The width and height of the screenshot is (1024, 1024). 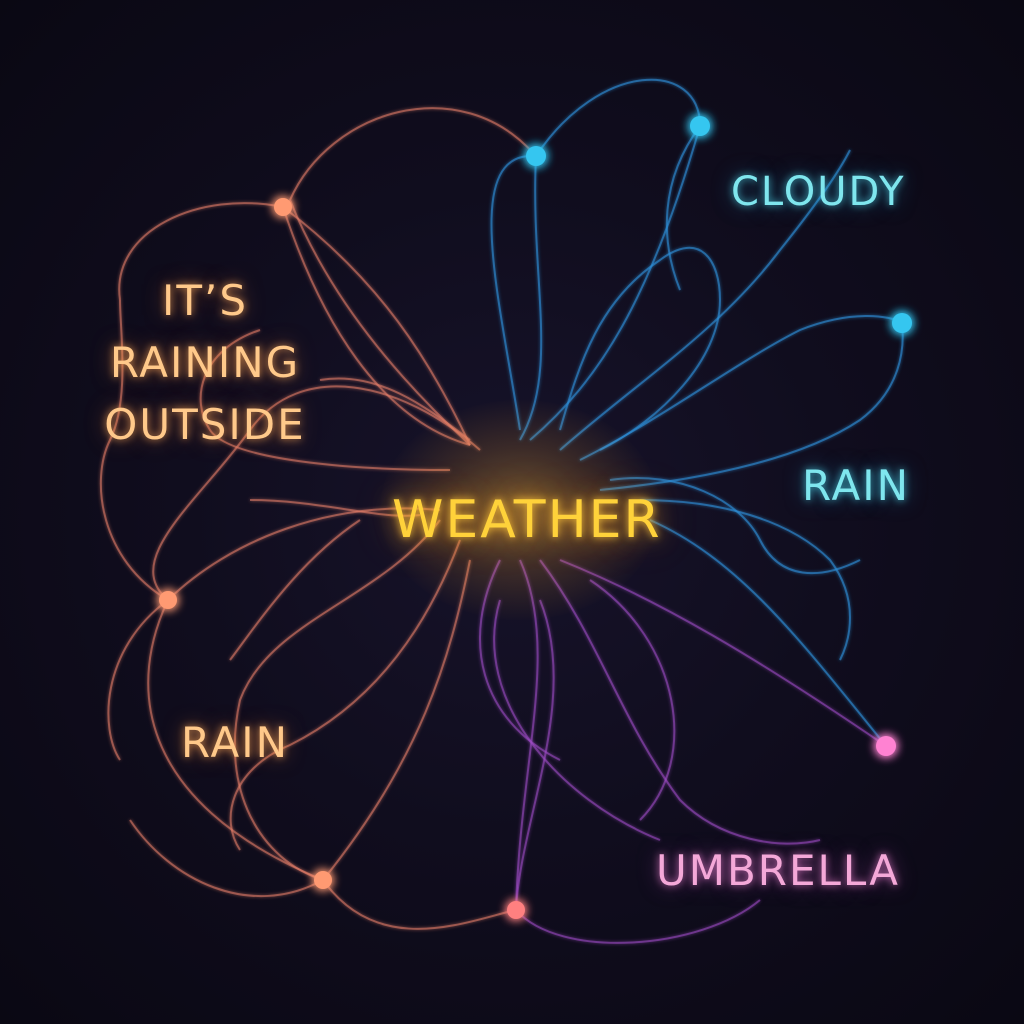 I want to click on topic-line: OUTSIDE, so click(x=205, y=424).